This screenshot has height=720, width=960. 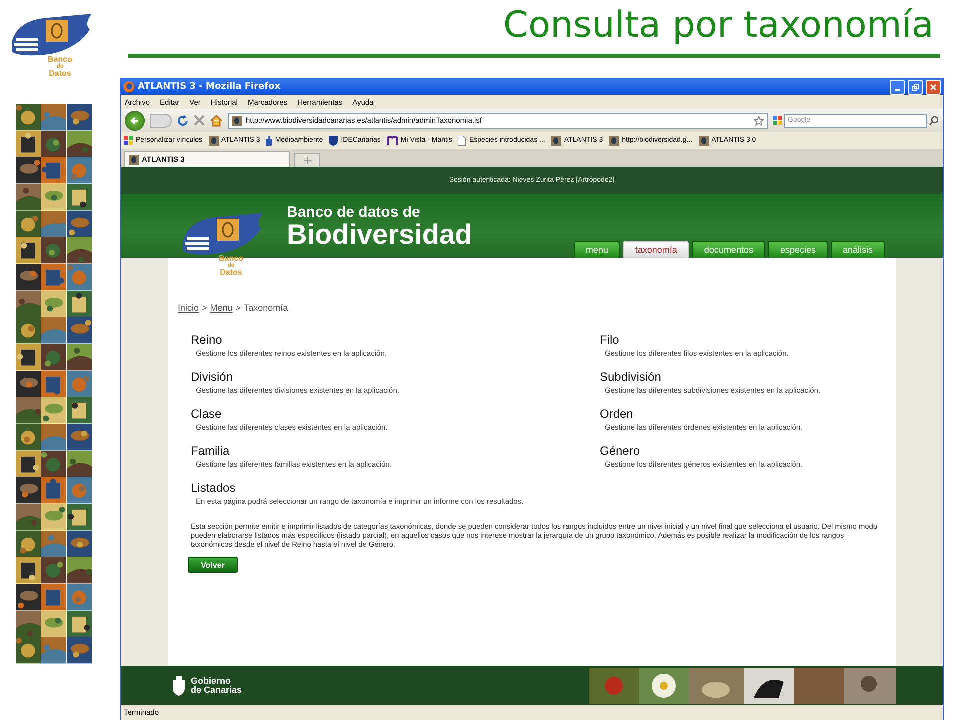 What do you see at coordinates (221, 308) in the screenshot?
I see `breadcrumb-link: Menu` at bounding box center [221, 308].